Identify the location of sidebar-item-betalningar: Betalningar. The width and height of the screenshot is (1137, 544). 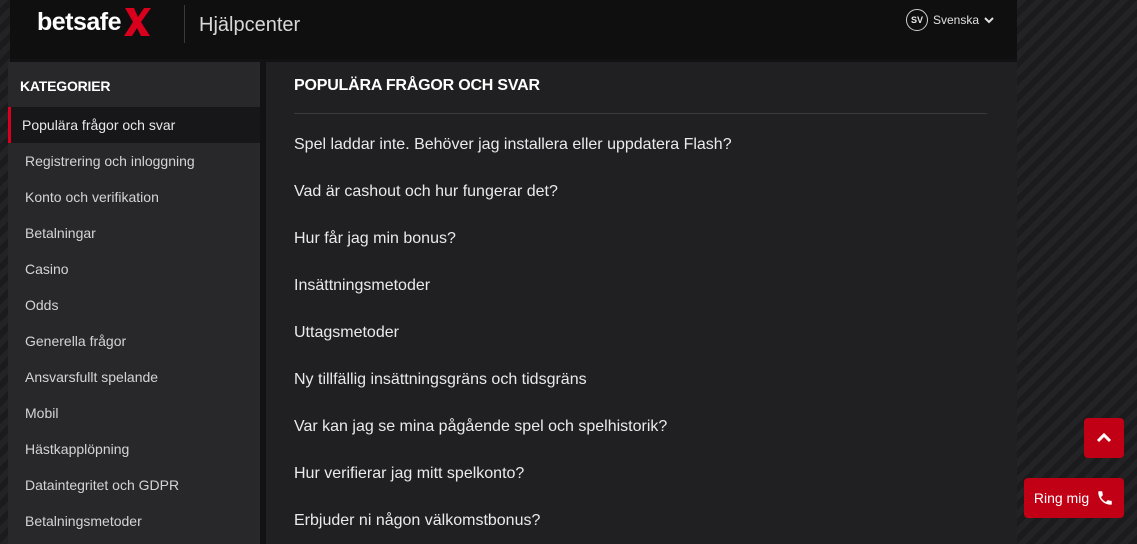
(134, 233).